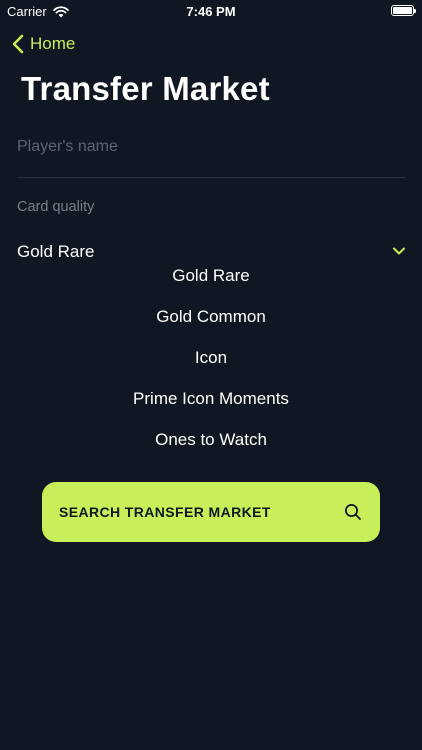 The height and width of the screenshot is (750, 422). I want to click on quality-option-prime-icon-moments: Prime Icon Moments, so click(211, 399).